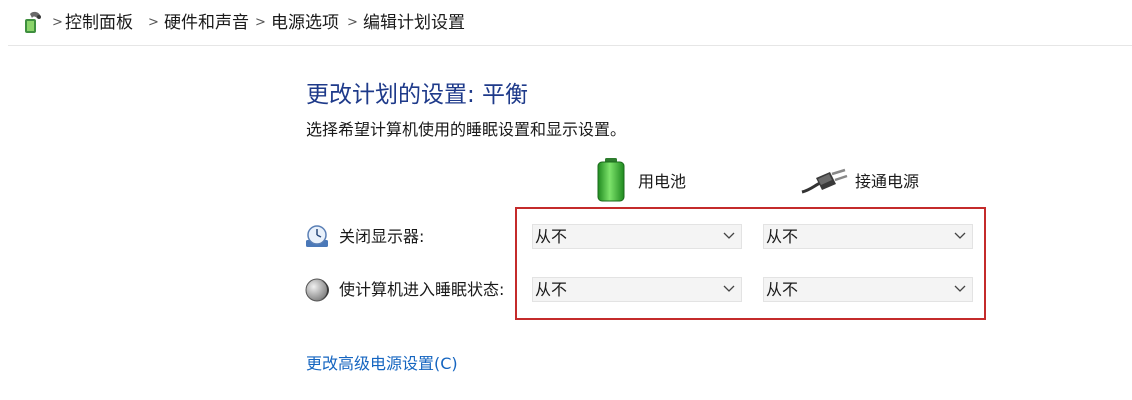  Describe the element at coordinates (782, 289) in the screenshot. I see `sleep-plugged-value: 从不` at that location.